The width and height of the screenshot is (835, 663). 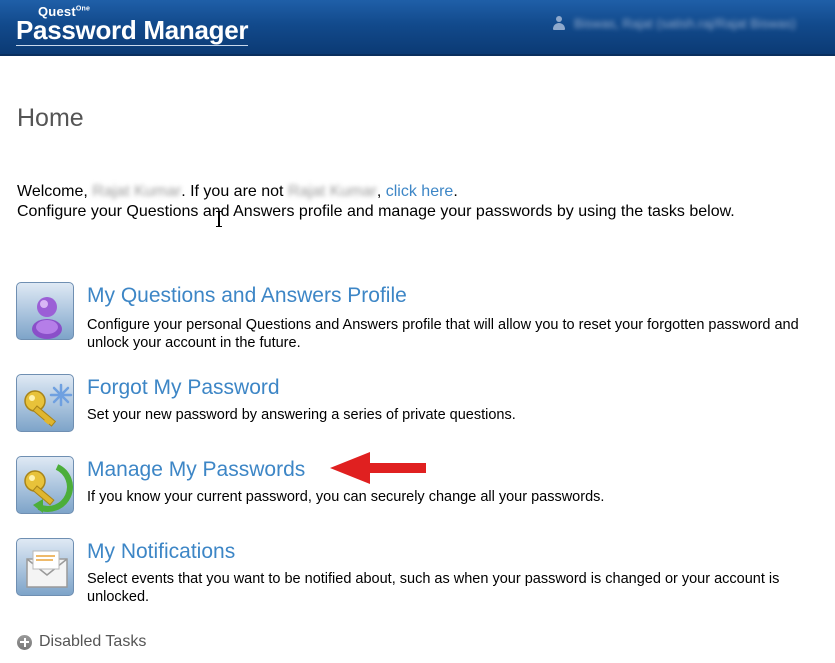 I want to click on key-refresh-icon, so click(x=45, y=485).